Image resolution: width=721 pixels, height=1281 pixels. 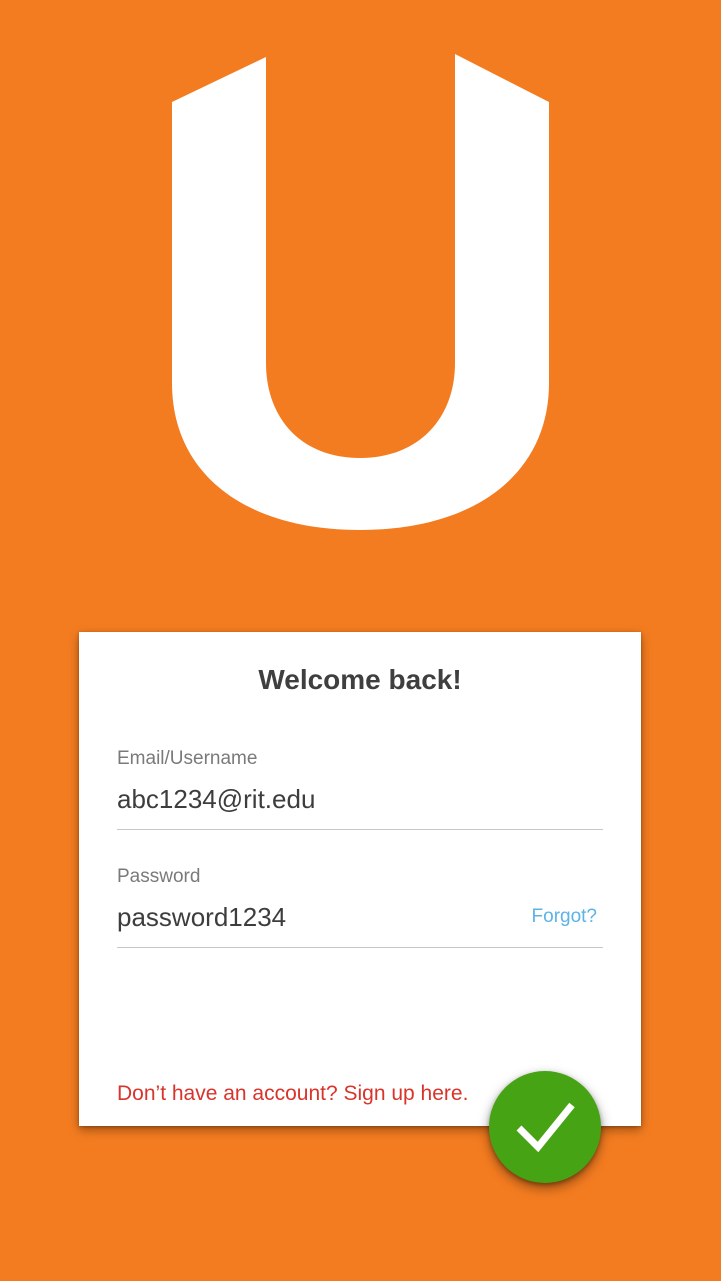 I want to click on card-title: Welcome back!, so click(x=360, y=679).